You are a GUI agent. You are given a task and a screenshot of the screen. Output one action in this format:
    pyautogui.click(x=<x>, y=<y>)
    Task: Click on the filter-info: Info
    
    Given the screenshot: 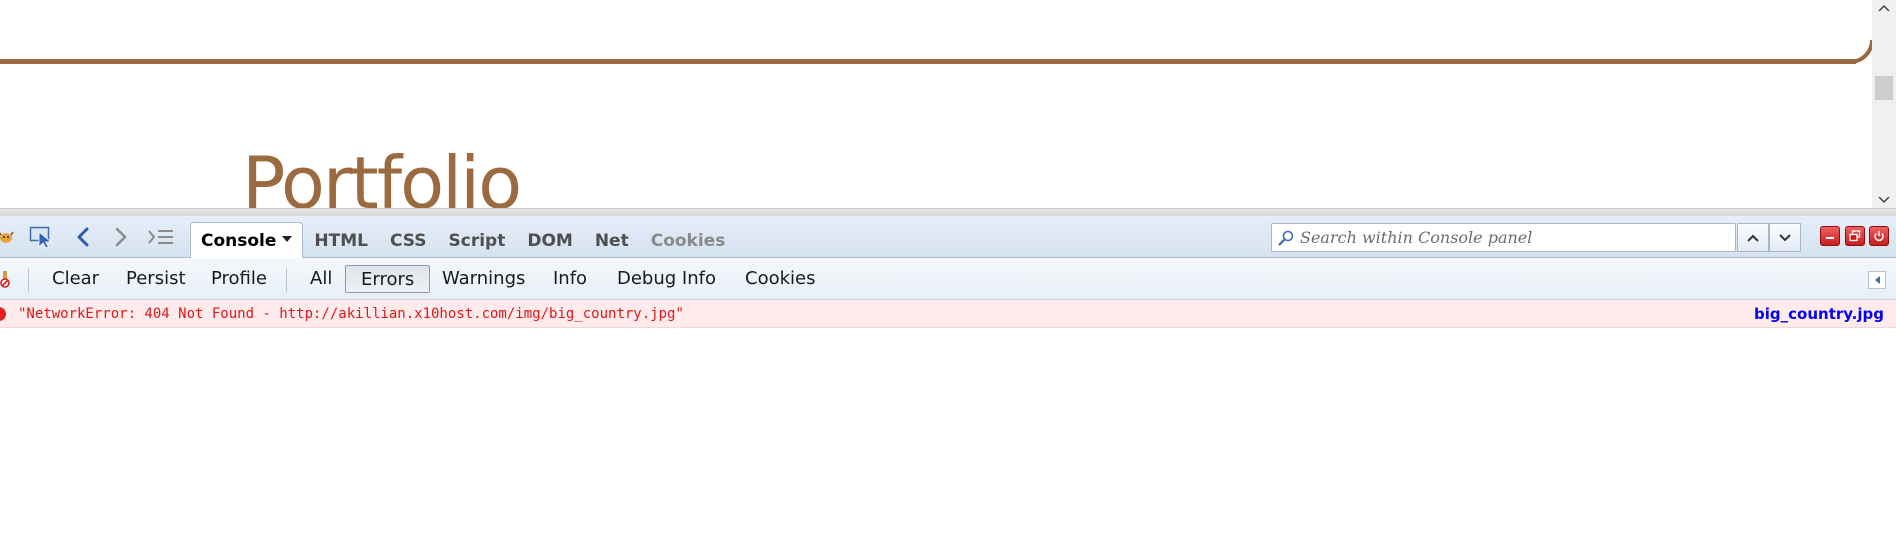 What is the action you would take?
    pyautogui.click(x=570, y=279)
    